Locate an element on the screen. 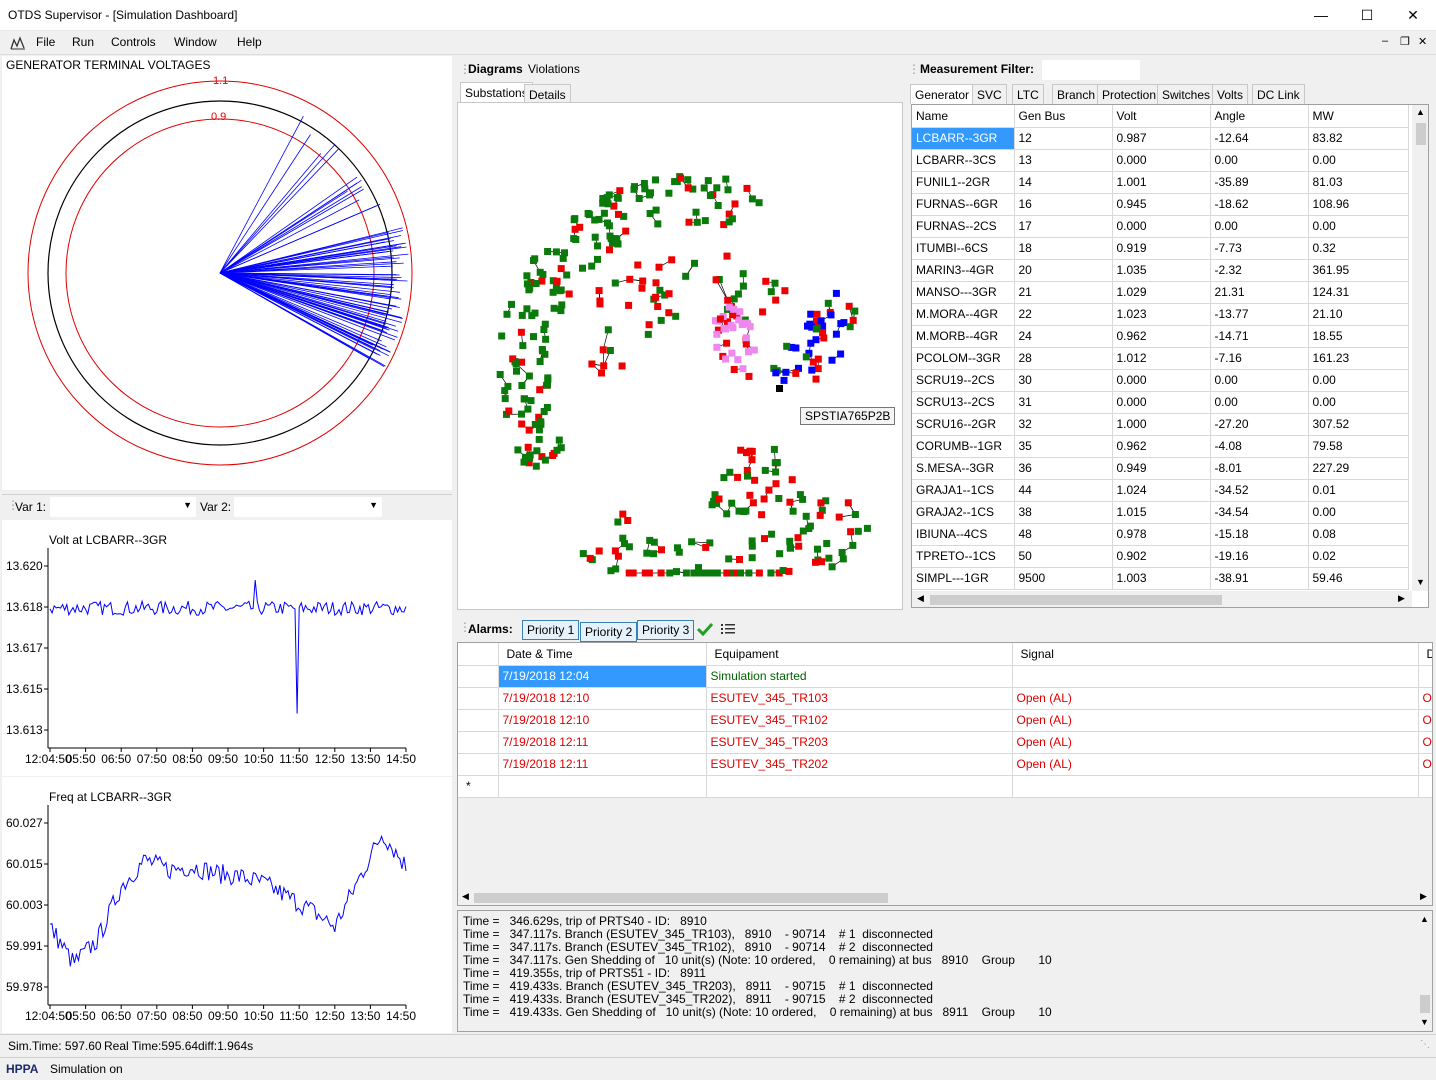 The height and width of the screenshot is (1080, 1436). column-header: Volt is located at coordinates (1161, 116).